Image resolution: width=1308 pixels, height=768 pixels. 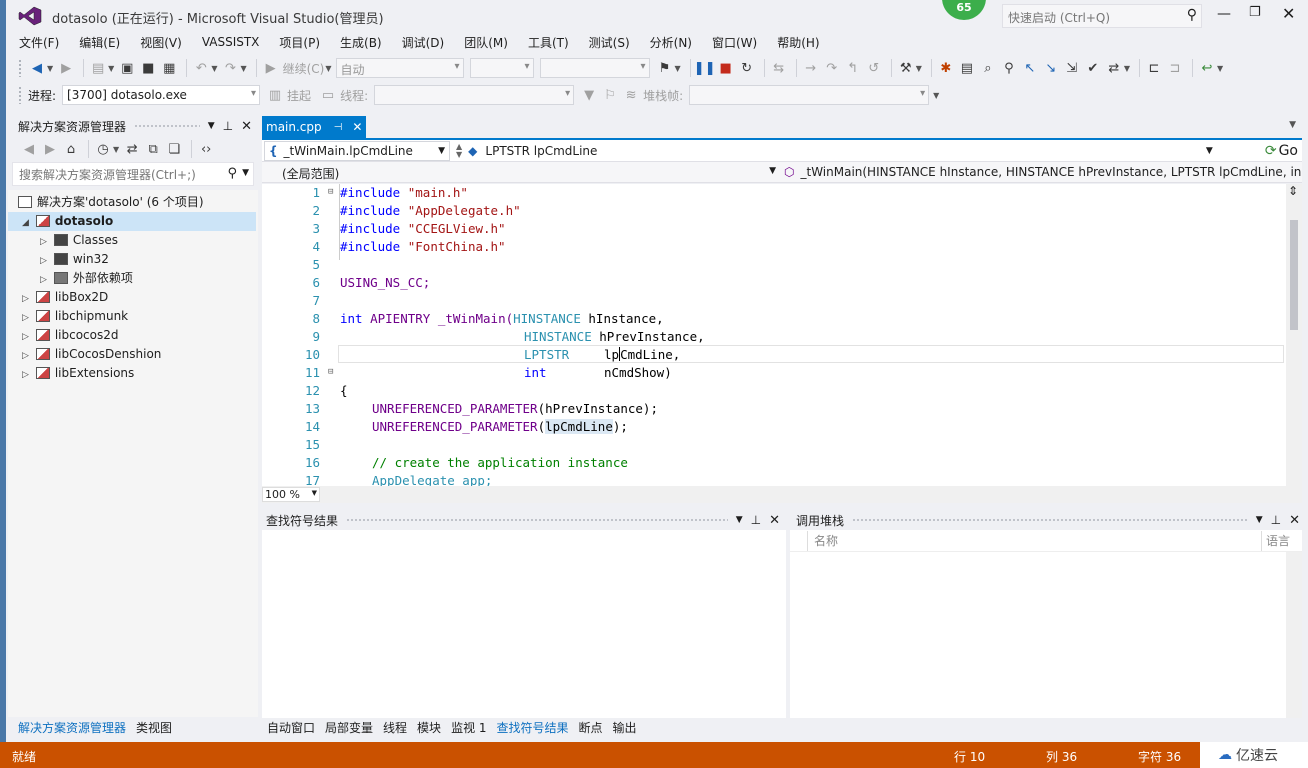 I want to click on bookmark-icon: ↩, so click(x=1207, y=68).